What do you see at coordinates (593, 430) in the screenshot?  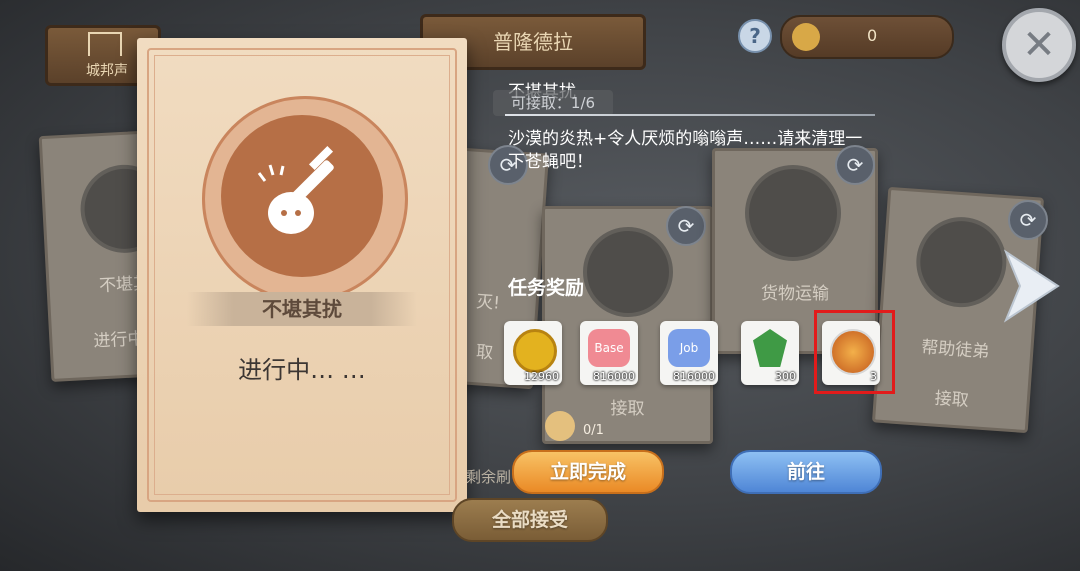 I see `item-progress: 0/1` at bounding box center [593, 430].